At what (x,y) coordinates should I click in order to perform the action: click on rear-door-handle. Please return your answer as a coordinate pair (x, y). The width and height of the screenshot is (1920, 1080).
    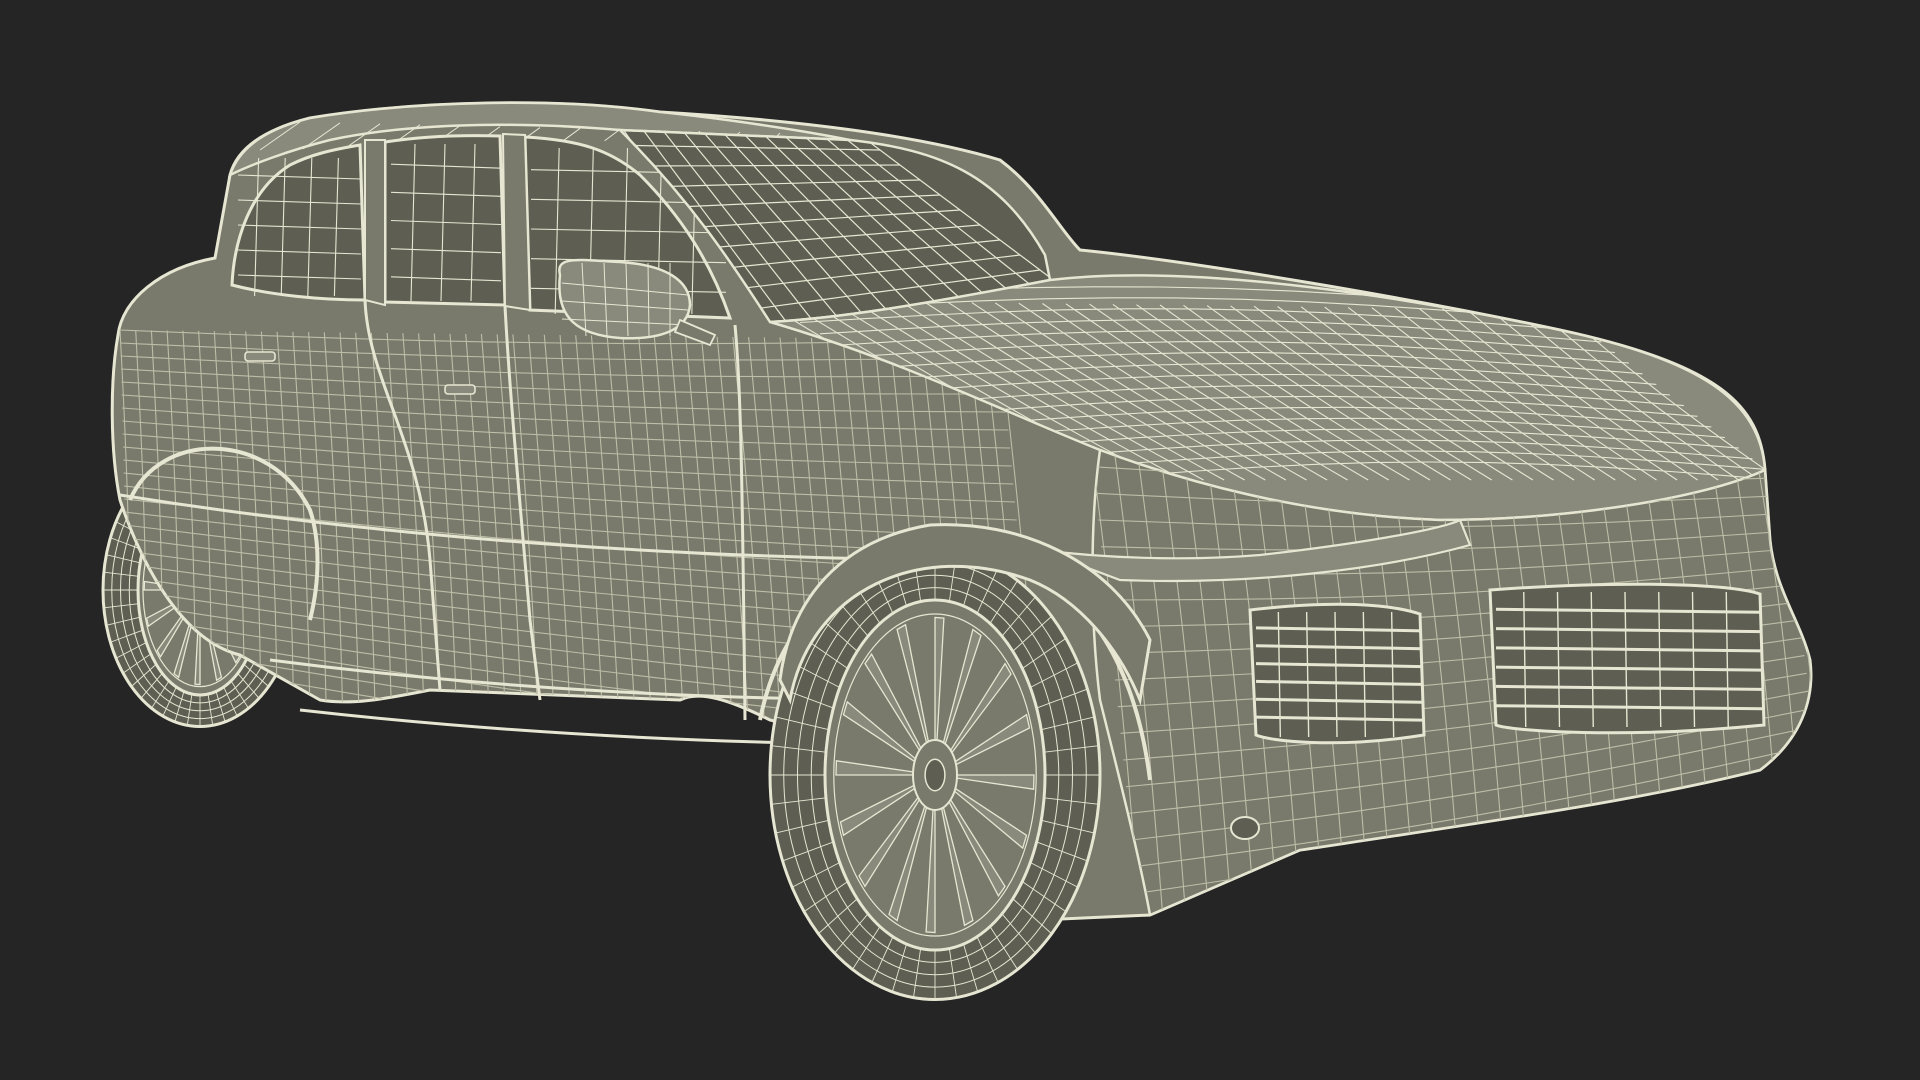
    Looking at the image, I should click on (260, 356).